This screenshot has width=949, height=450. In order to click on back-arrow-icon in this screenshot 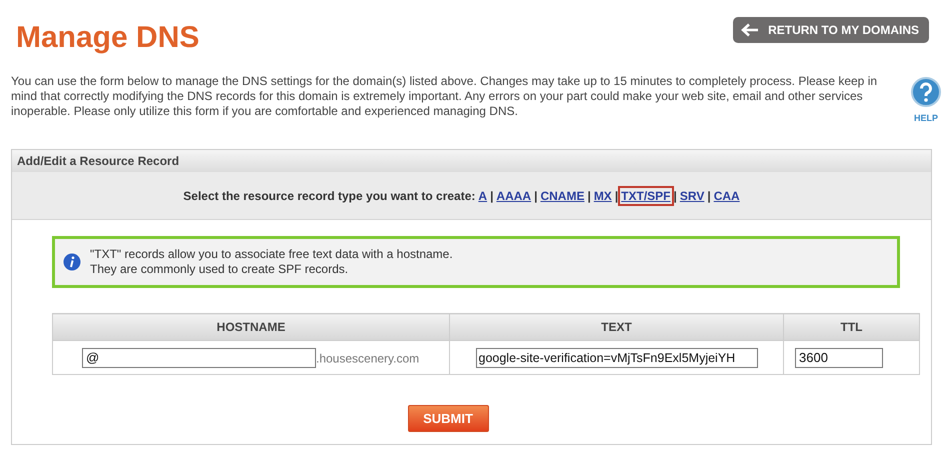, I will do `click(750, 30)`.